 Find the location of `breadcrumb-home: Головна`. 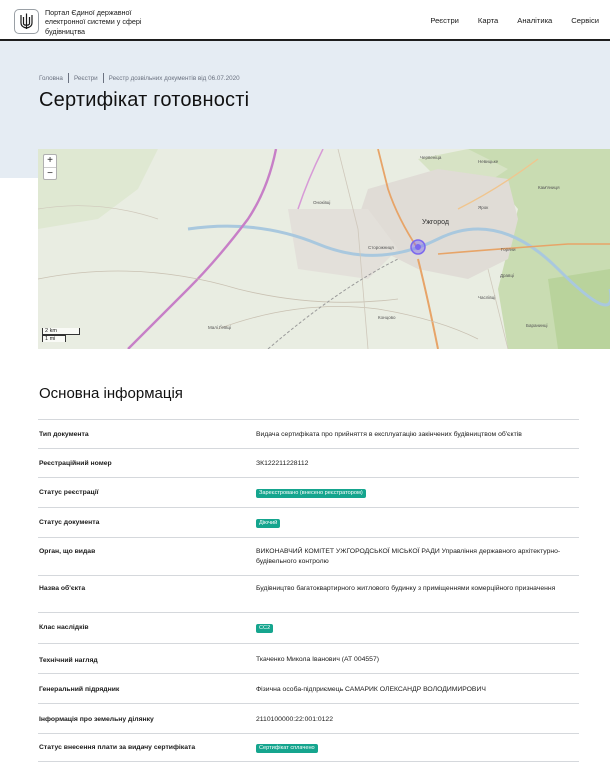

breadcrumb-home: Головна is located at coordinates (51, 78).